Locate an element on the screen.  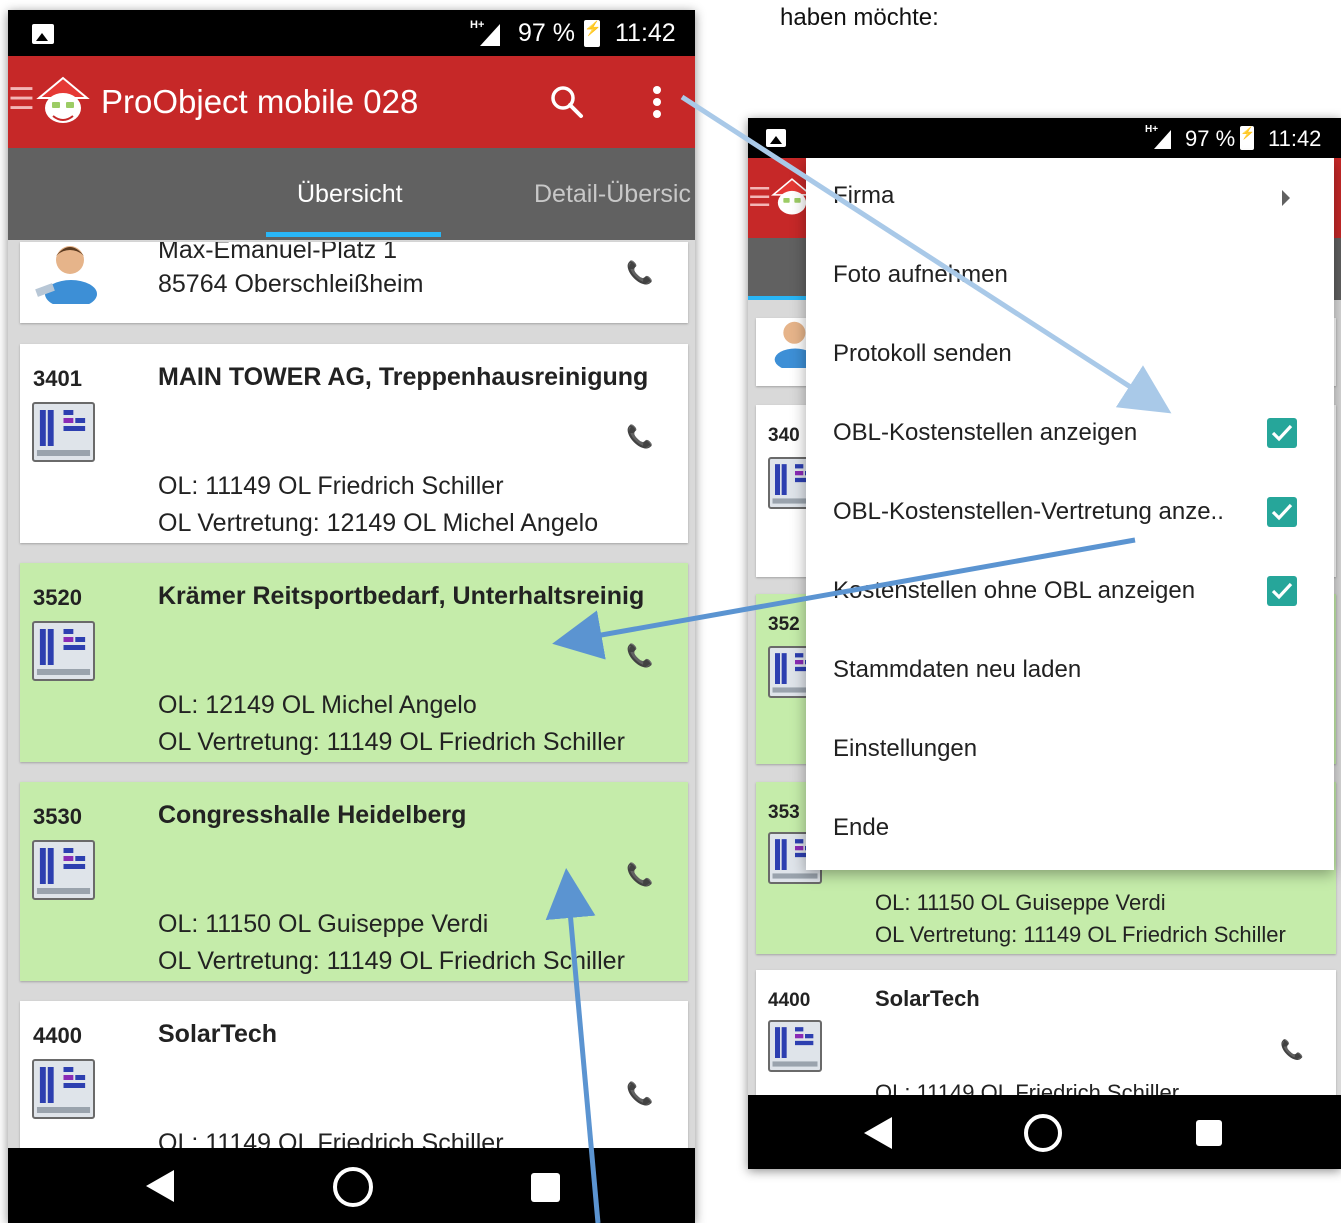
annotation-arrow-up-to-card is located at coordinates (573, 1045).